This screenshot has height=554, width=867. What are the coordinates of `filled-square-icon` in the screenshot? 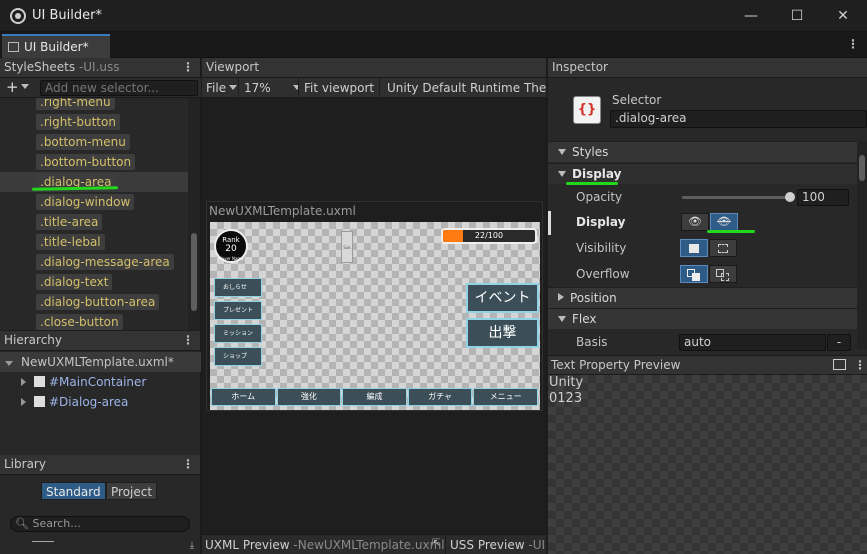 It's located at (694, 248).